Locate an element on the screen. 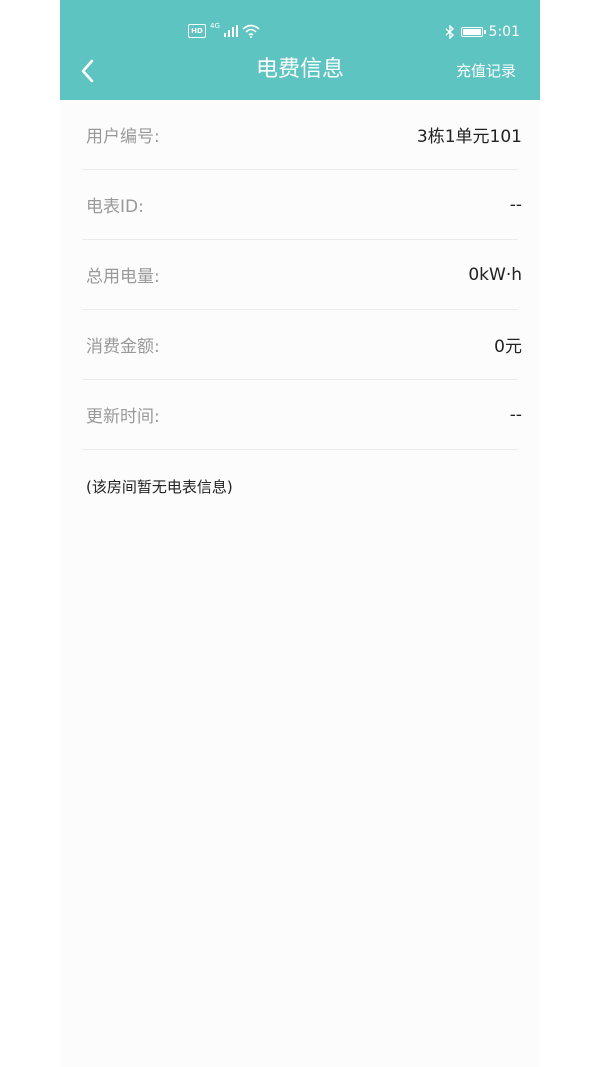  wifi-icon is located at coordinates (251, 31).